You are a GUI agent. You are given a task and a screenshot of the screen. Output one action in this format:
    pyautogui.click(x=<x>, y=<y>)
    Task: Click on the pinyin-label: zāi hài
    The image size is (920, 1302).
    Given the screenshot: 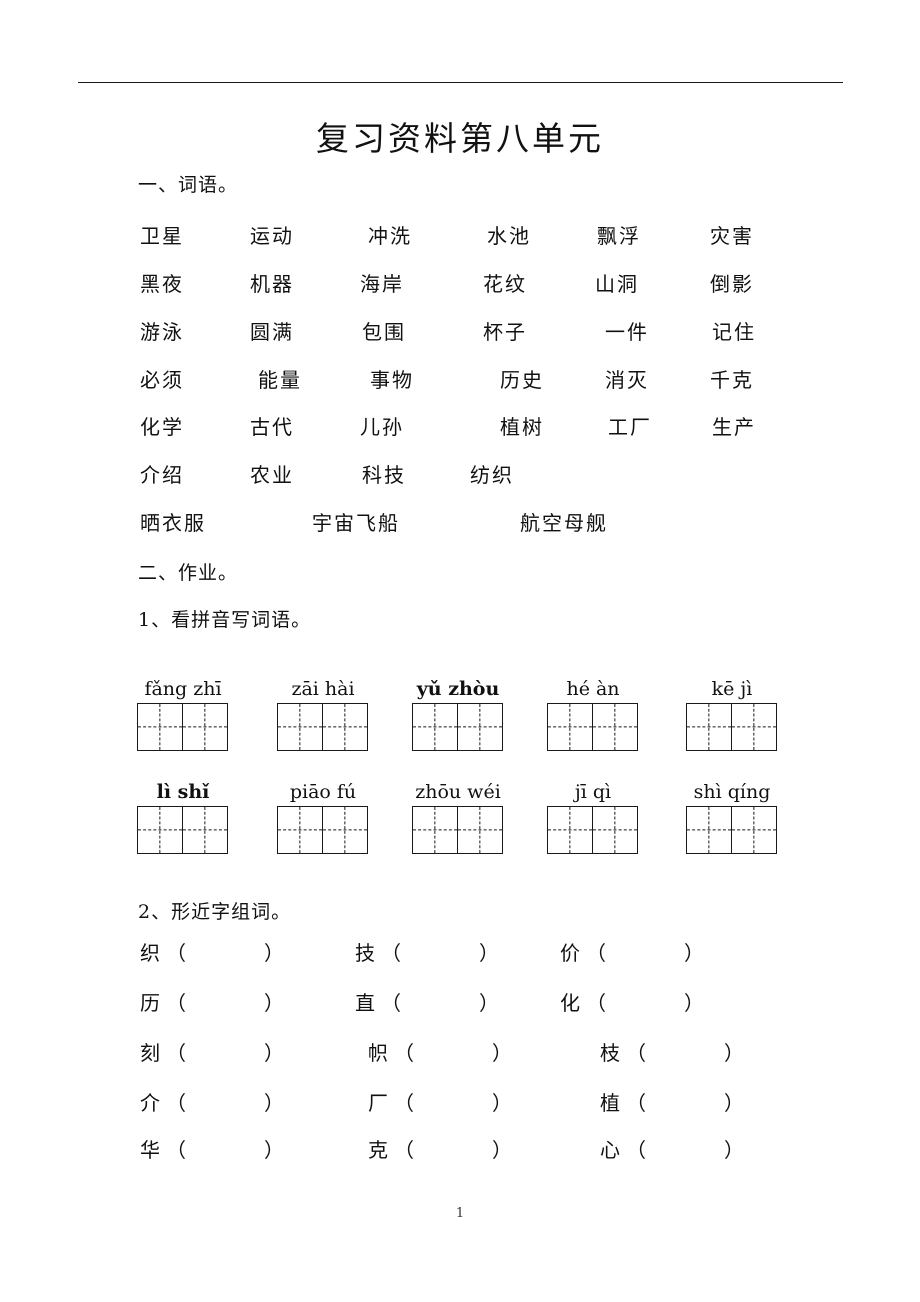 What is the action you would take?
    pyautogui.click(x=323, y=689)
    